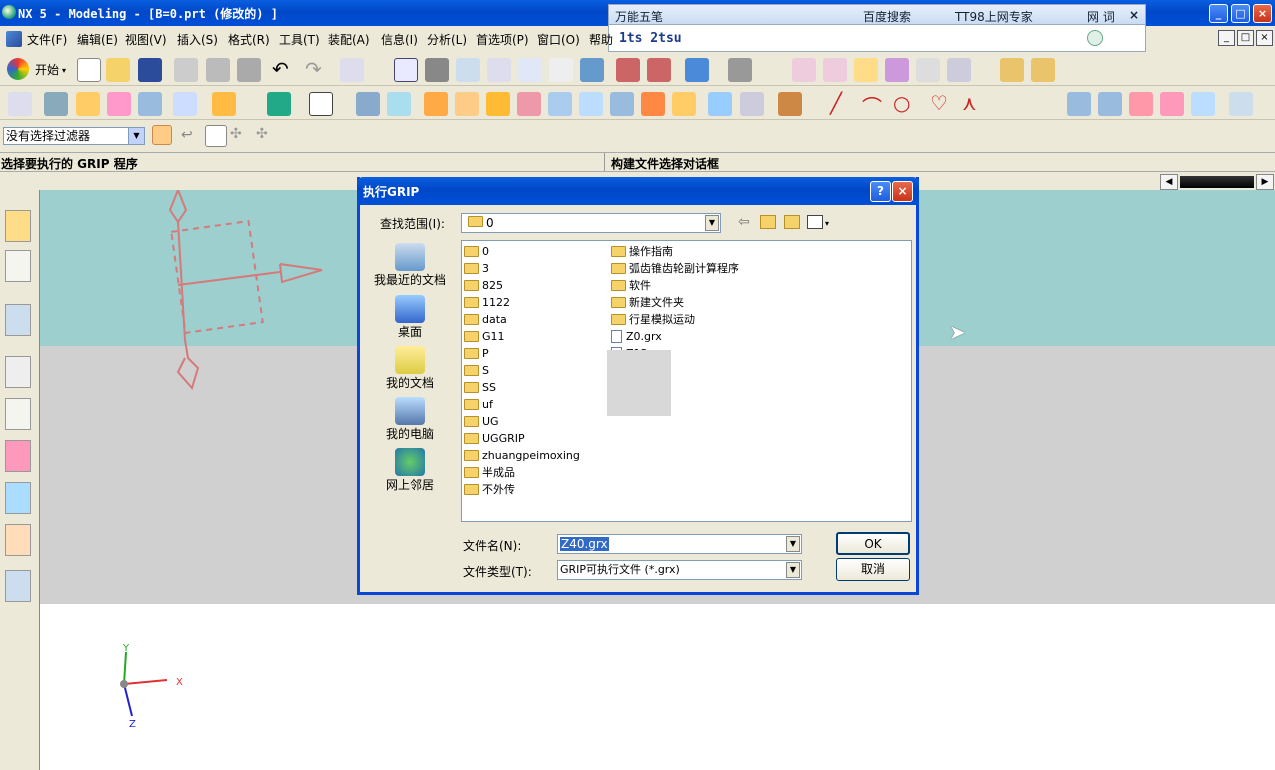 This screenshot has width=1275, height=770. Describe the element at coordinates (534, 336) in the screenshot. I see `file-list-item: G11` at that location.